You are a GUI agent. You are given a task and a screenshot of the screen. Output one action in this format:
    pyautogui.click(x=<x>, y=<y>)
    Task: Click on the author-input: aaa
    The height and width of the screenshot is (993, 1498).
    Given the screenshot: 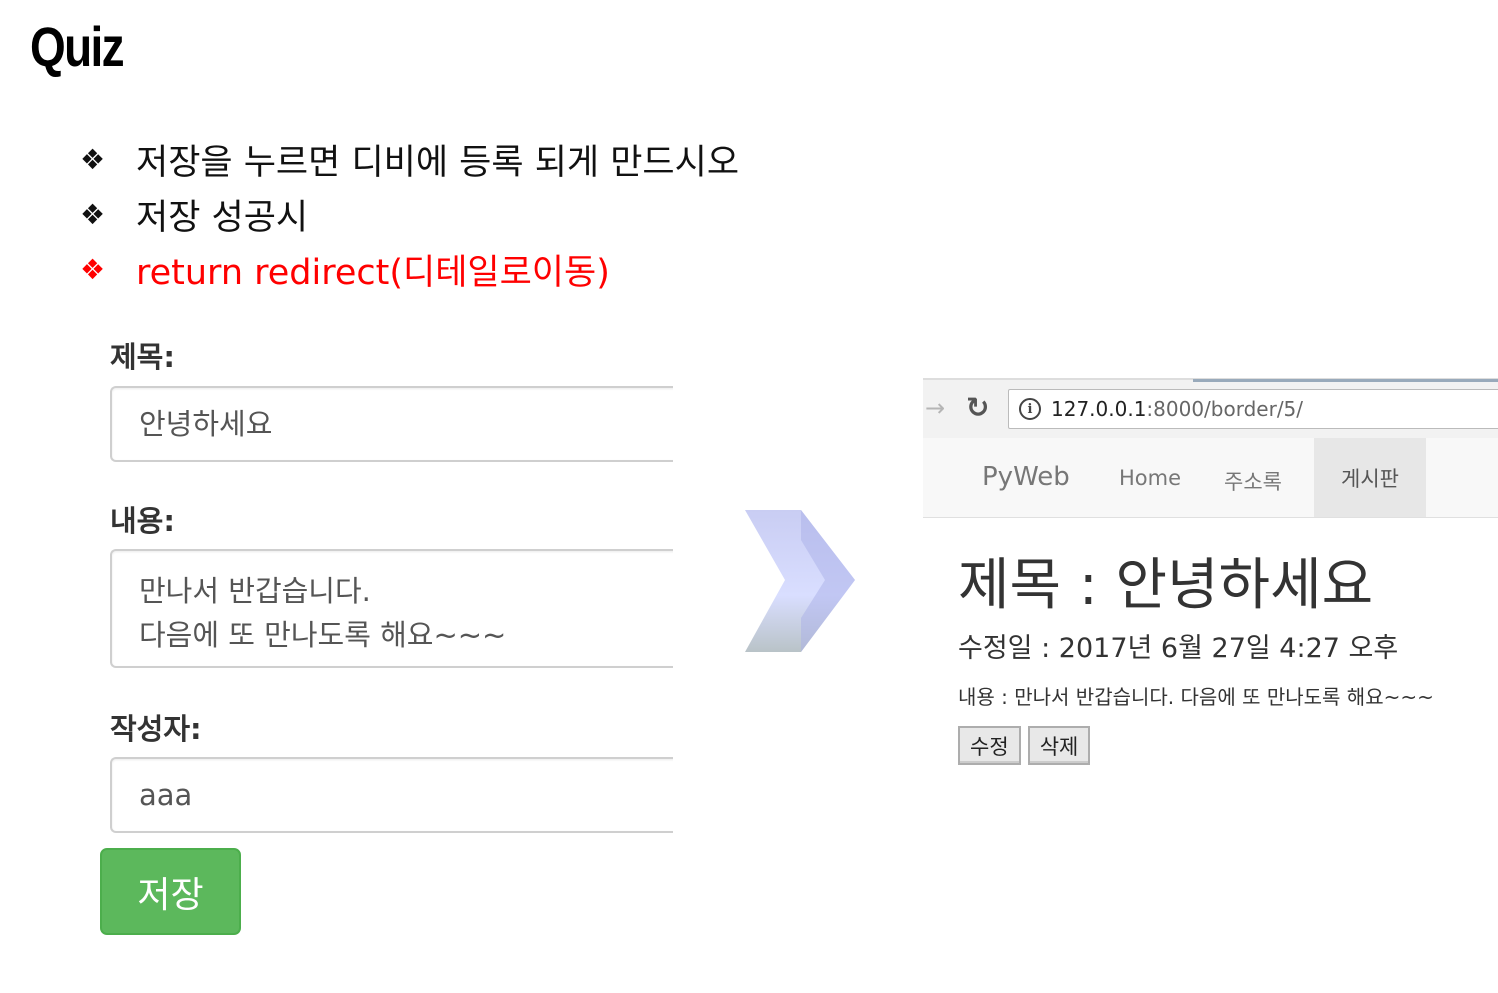 What is the action you would take?
    pyautogui.click(x=391, y=795)
    